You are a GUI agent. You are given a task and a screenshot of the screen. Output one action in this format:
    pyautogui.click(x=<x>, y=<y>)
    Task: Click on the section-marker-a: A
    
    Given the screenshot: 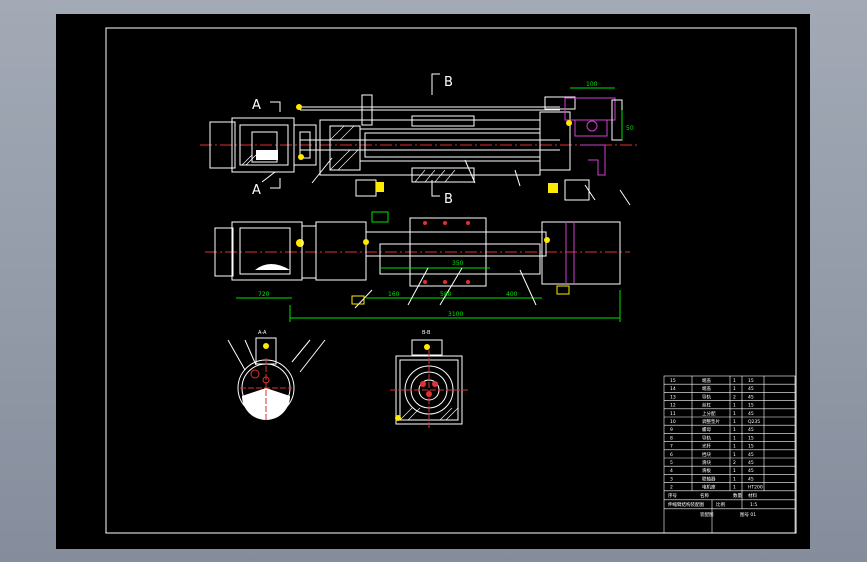 What is the action you would take?
    pyautogui.click(x=256, y=105)
    